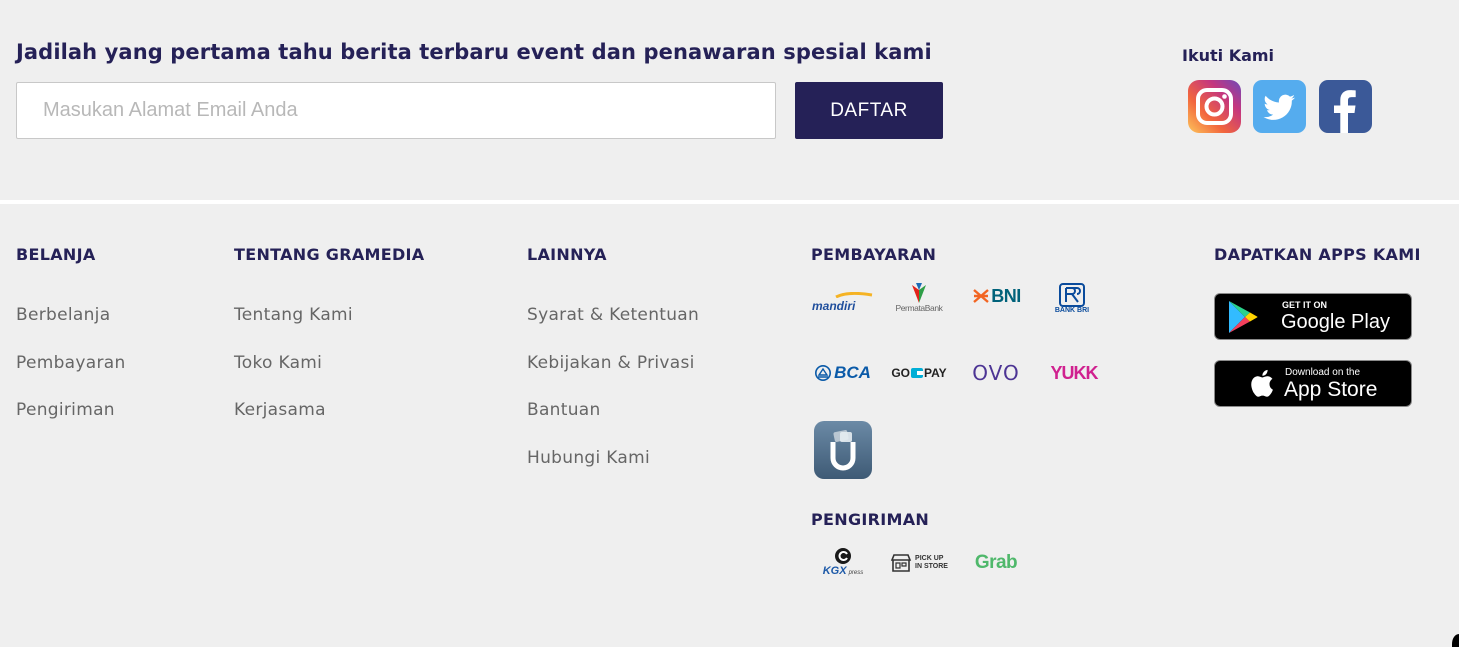 The height and width of the screenshot is (647, 1459). Describe the element at coordinates (1074, 372) in the screenshot. I see `yukk-logo: YUKK` at that location.